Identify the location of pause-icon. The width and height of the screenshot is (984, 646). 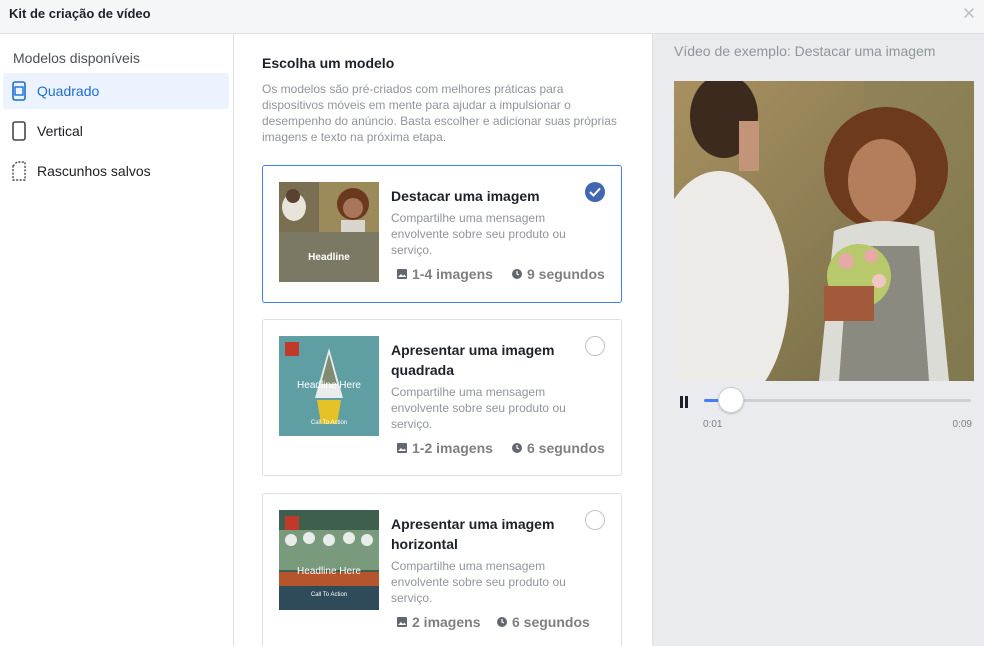
(684, 402).